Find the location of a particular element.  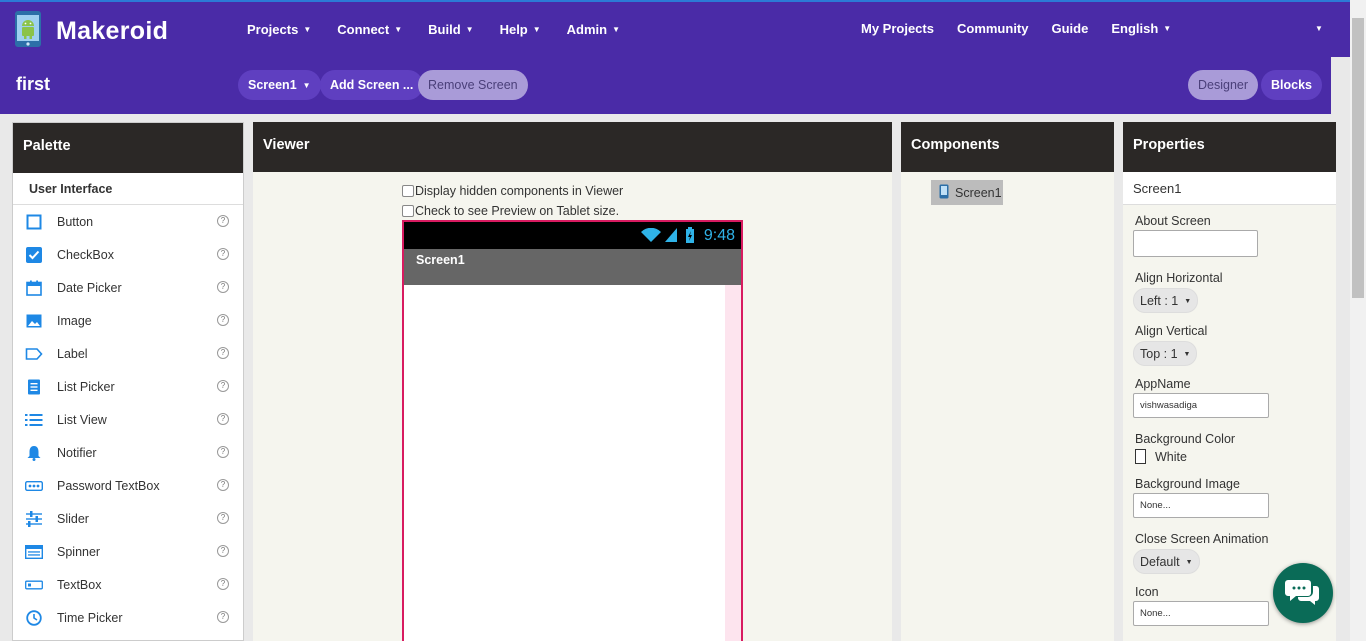

palette-item-label: Label? is located at coordinates (128, 353).